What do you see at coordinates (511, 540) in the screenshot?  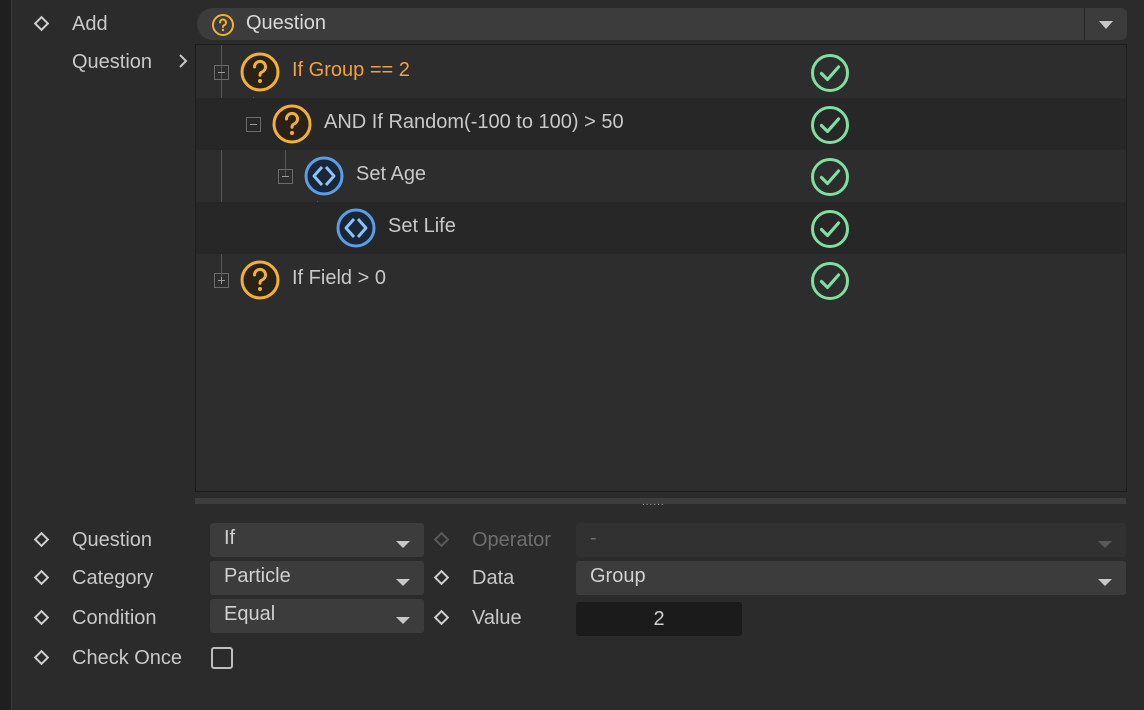 I see `operator-label: Operator` at bounding box center [511, 540].